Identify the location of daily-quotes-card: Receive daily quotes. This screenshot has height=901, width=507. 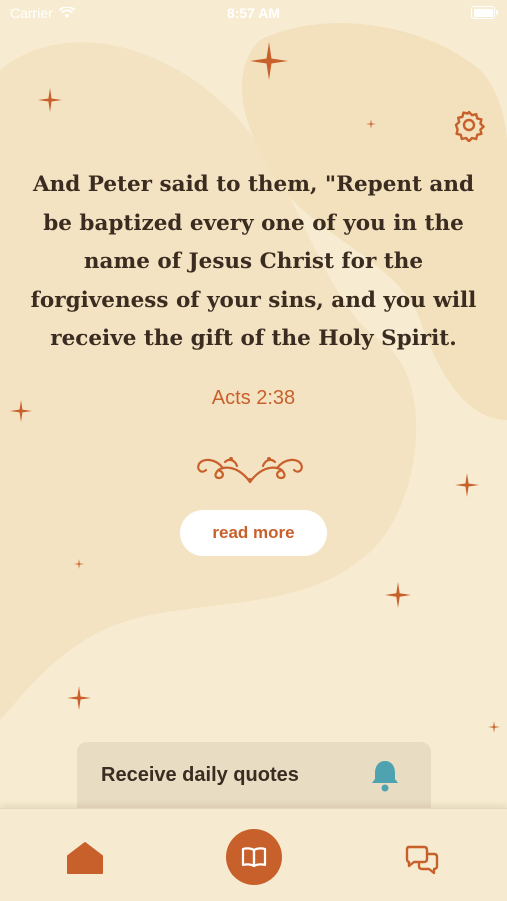
(254, 777).